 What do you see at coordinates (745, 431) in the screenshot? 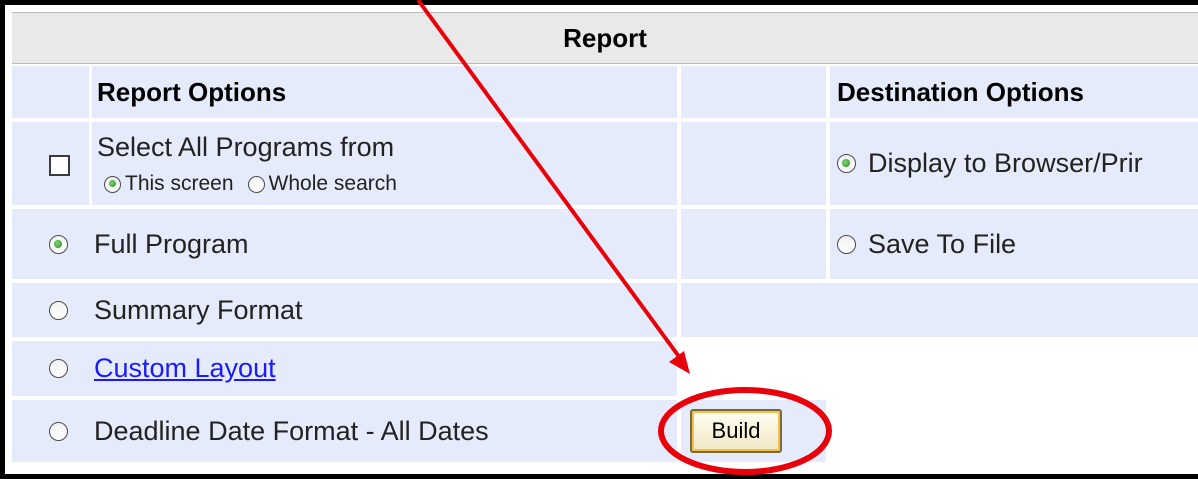
I see `annotation-circle` at bounding box center [745, 431].